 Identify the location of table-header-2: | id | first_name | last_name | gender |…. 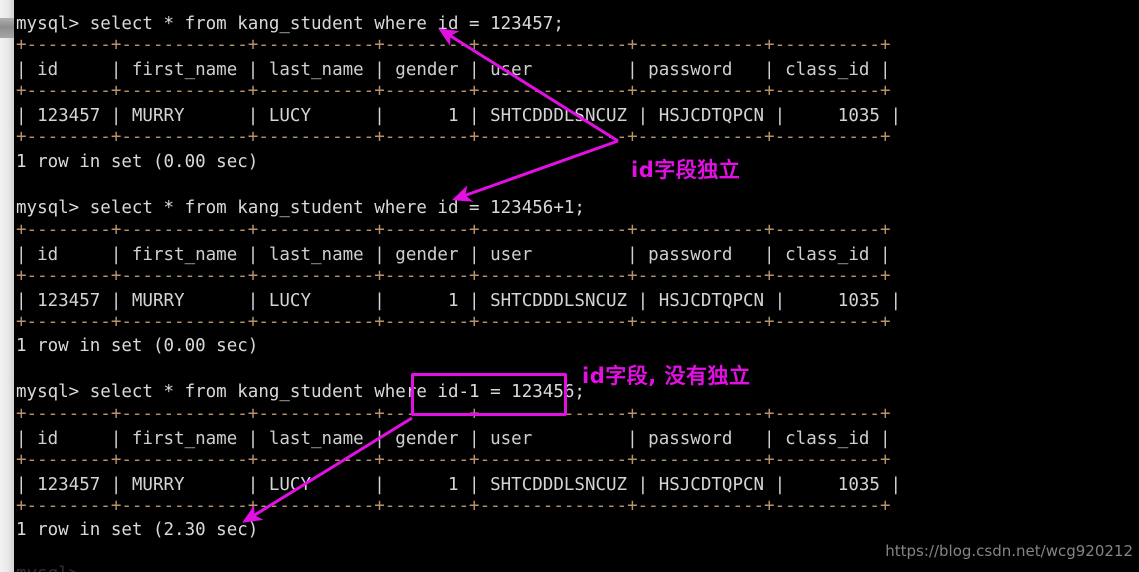
(453, 255).